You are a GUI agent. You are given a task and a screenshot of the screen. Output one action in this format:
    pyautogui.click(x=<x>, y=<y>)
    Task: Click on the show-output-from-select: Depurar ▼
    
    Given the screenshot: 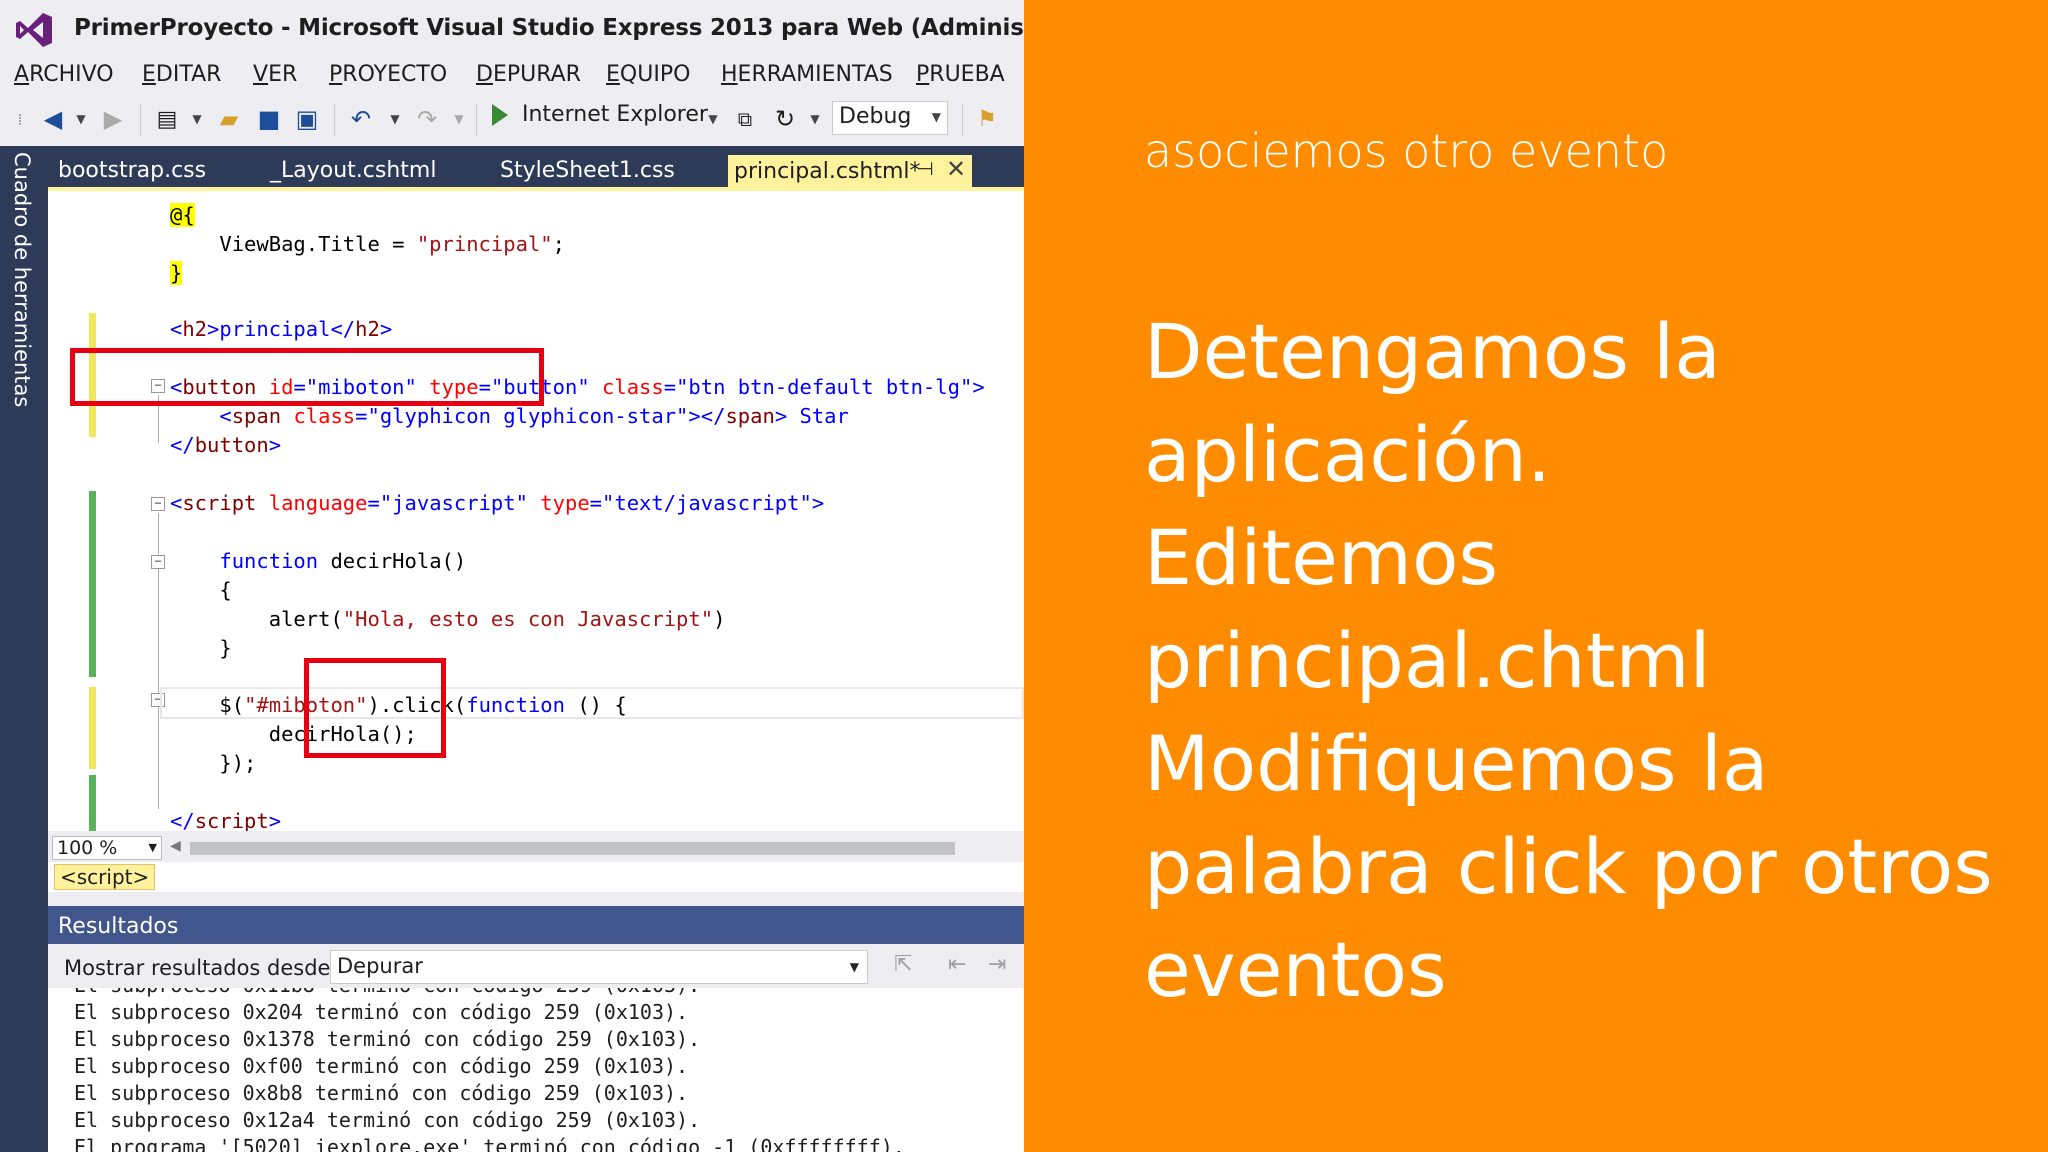 What is the action you would take?
    pyautogui.click(x=599, y=967)
    